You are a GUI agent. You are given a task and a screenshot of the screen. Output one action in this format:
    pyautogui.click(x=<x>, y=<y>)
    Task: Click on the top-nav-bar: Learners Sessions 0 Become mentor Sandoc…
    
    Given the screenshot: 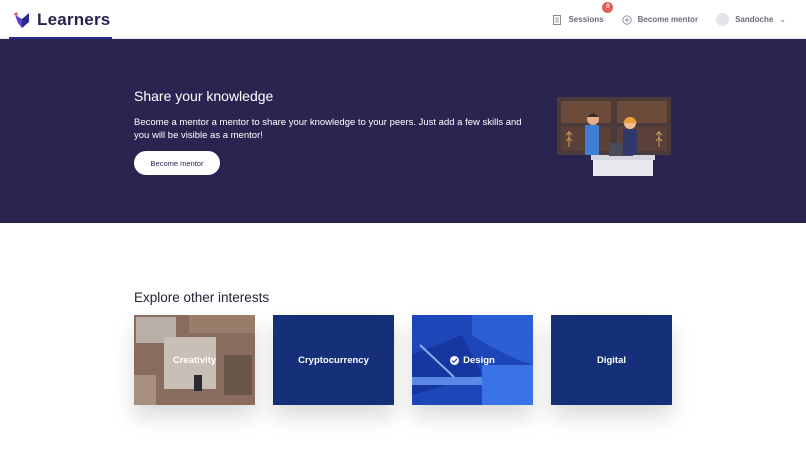 What is the action you would take?
    pyautogui.click(x=403, y=19)
    